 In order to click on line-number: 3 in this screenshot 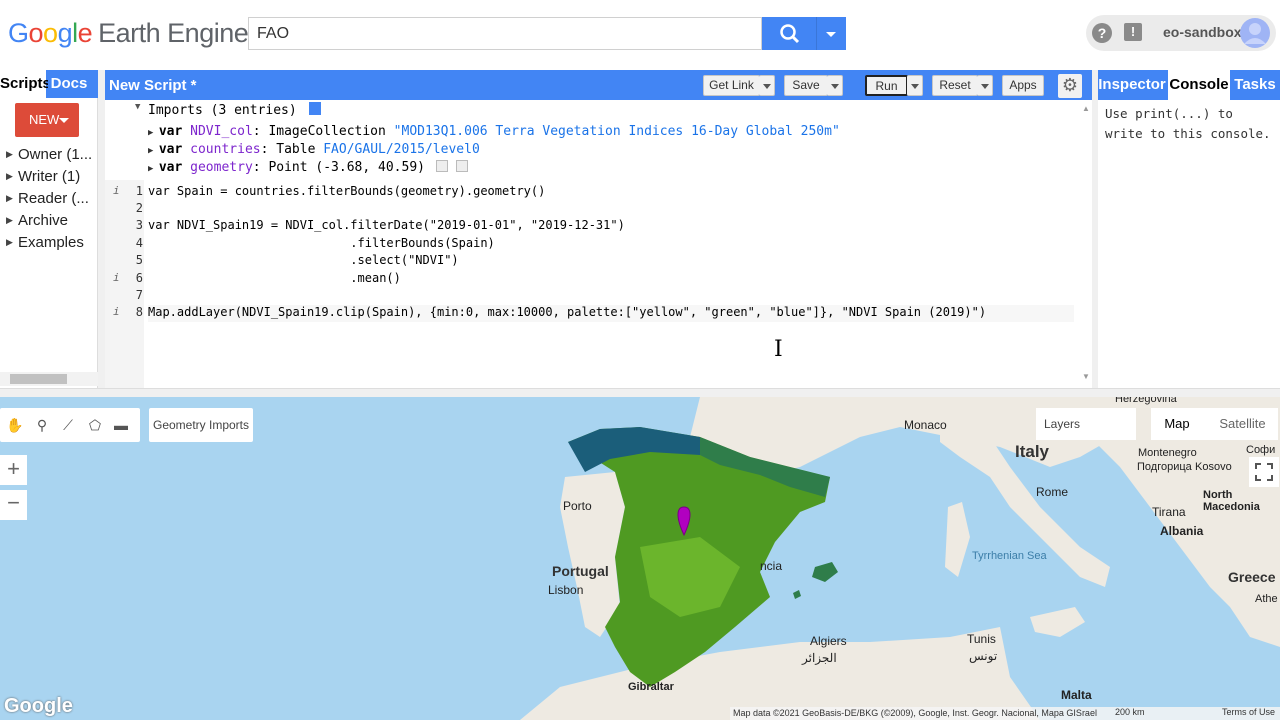, I will do `click(139, 225)`.